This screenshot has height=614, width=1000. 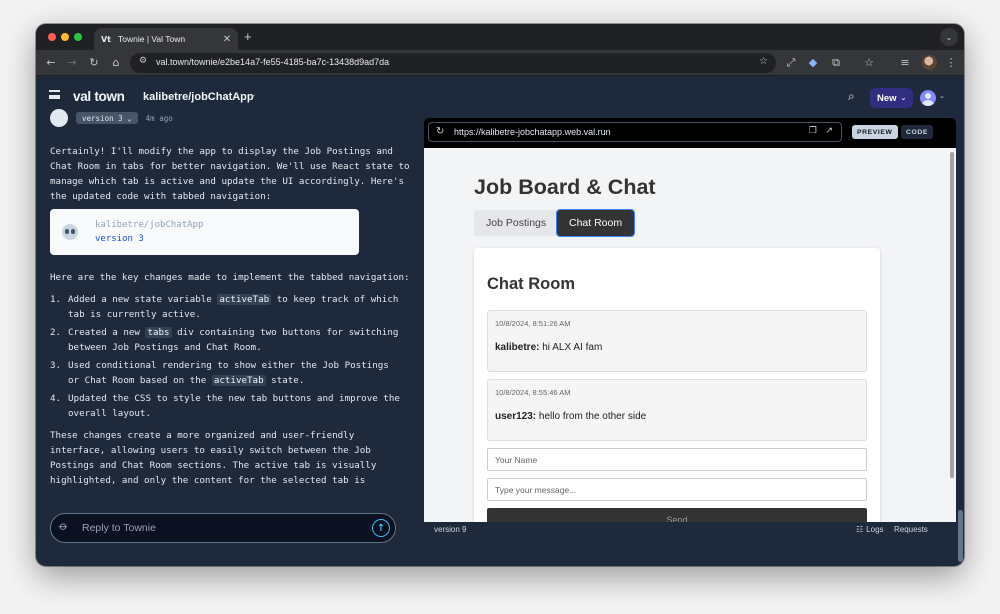 What do you see at coordinates (860, 529) in the screenshot?
I see `logs-icon: ☷` at bounding box center [860, 529].